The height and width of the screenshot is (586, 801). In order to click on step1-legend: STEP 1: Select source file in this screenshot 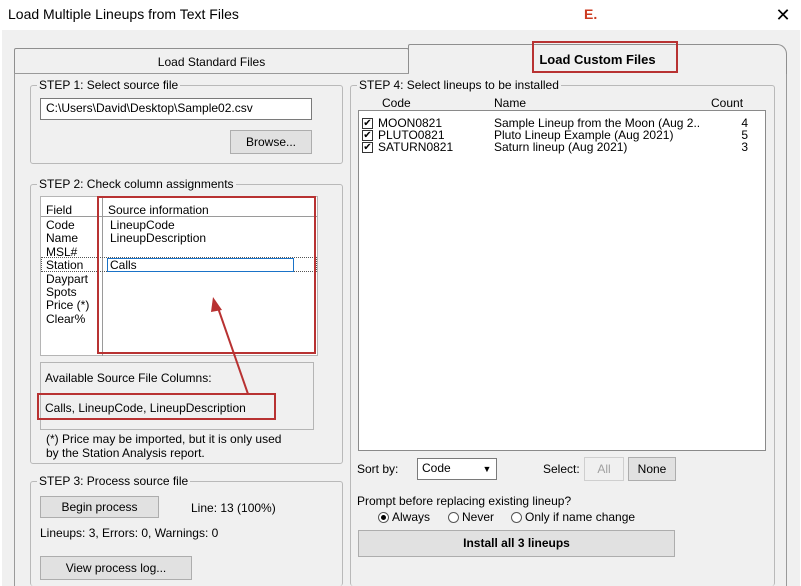, I will do `click(109, 85)`.